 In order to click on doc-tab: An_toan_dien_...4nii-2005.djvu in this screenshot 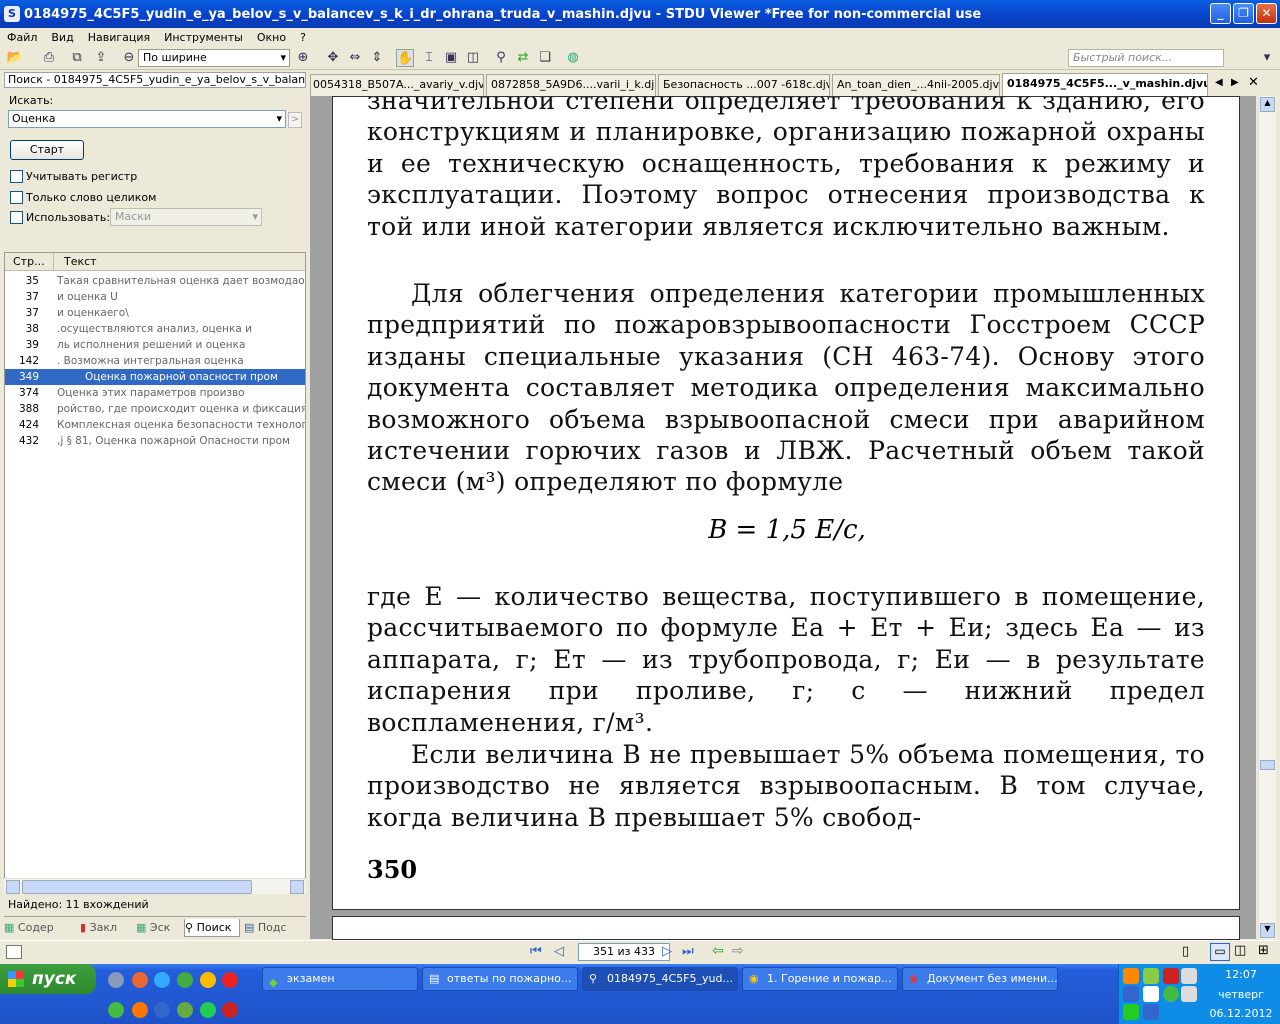, I will do `click(916, 85)`.